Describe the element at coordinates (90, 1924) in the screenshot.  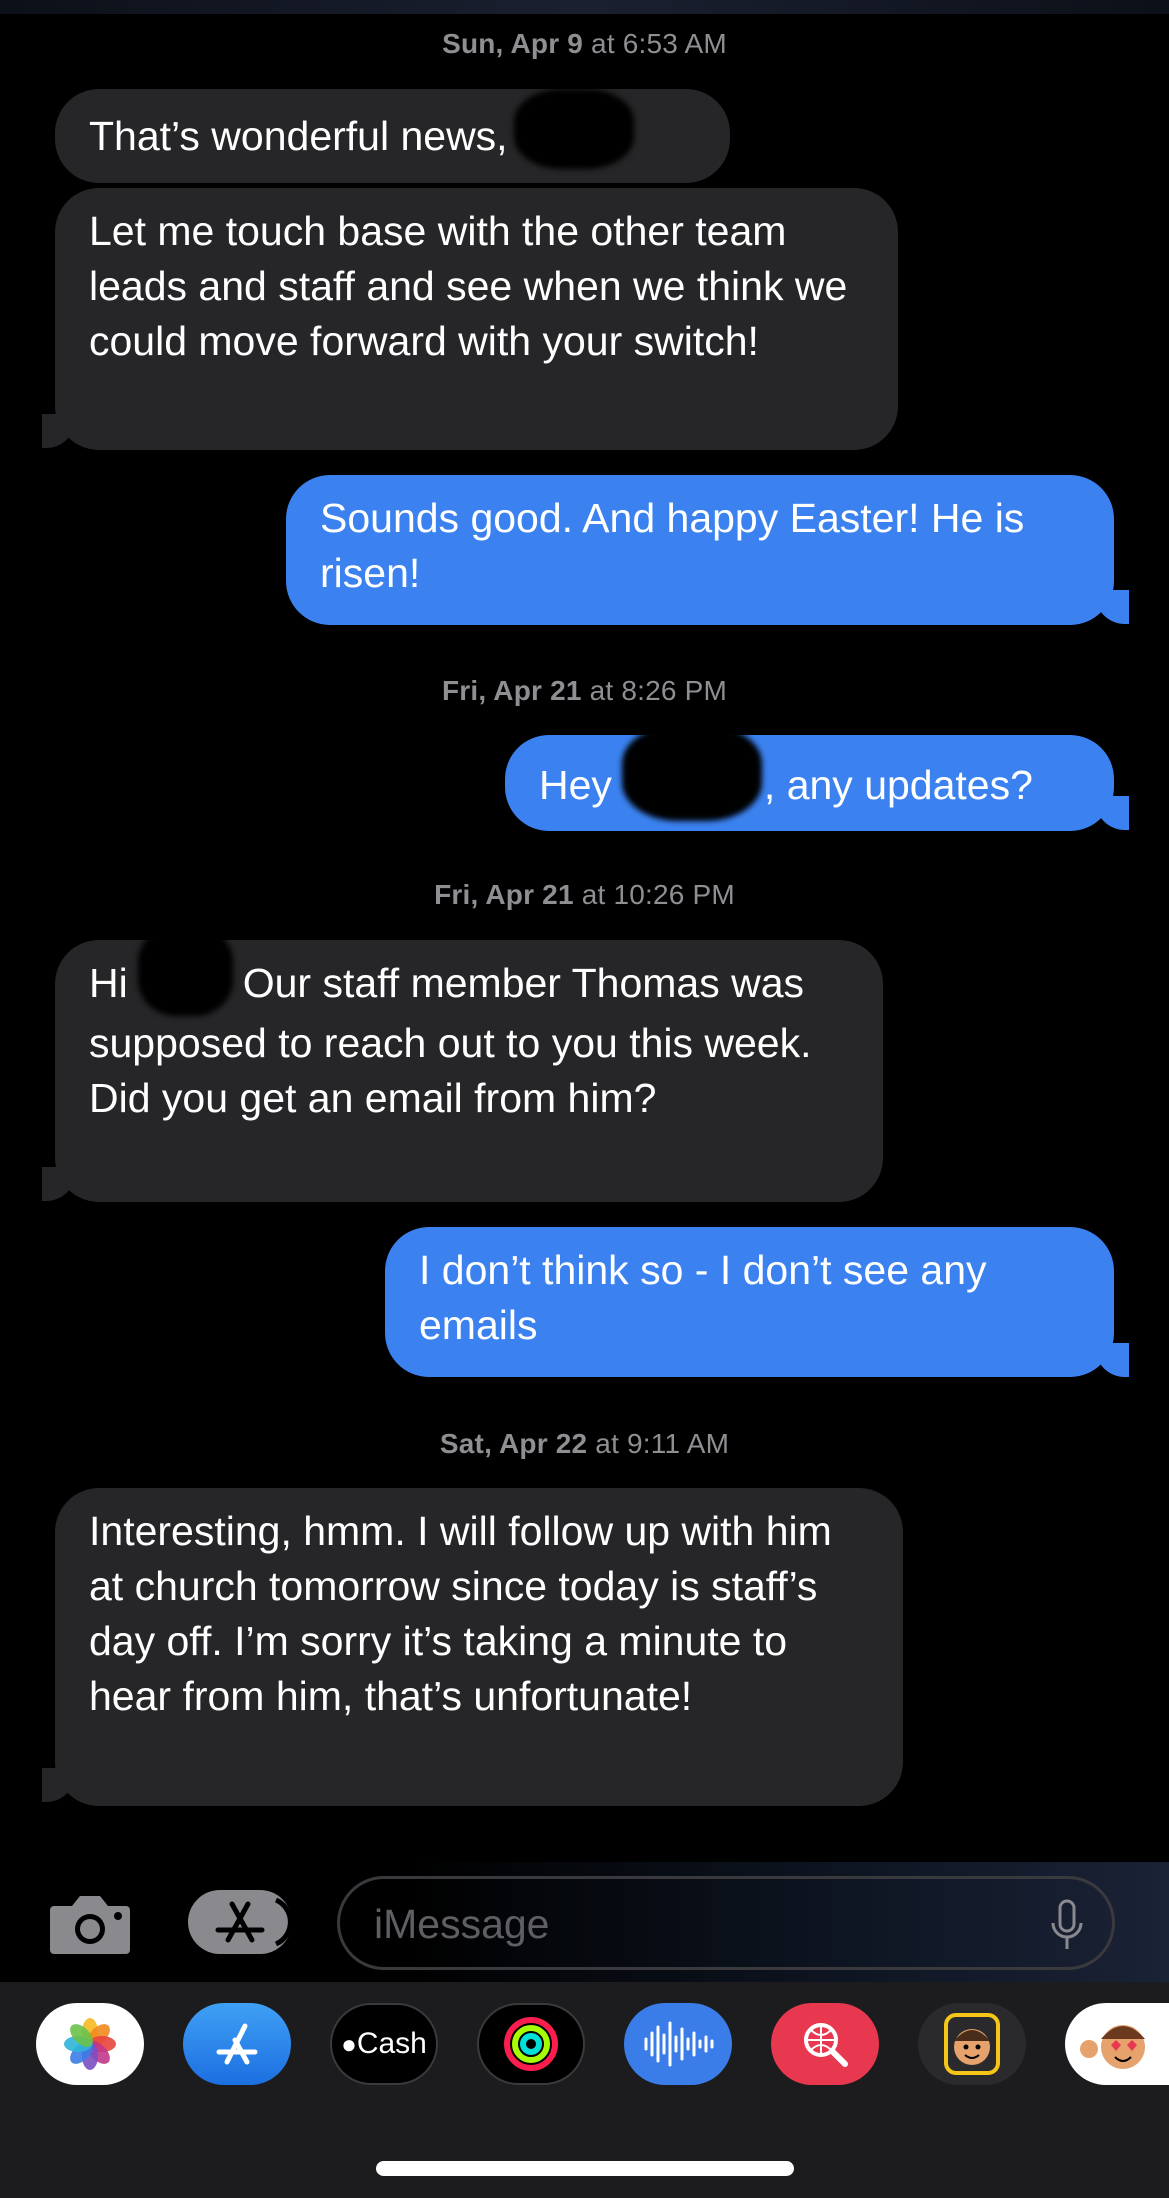
I see `camera-icon` at that location.